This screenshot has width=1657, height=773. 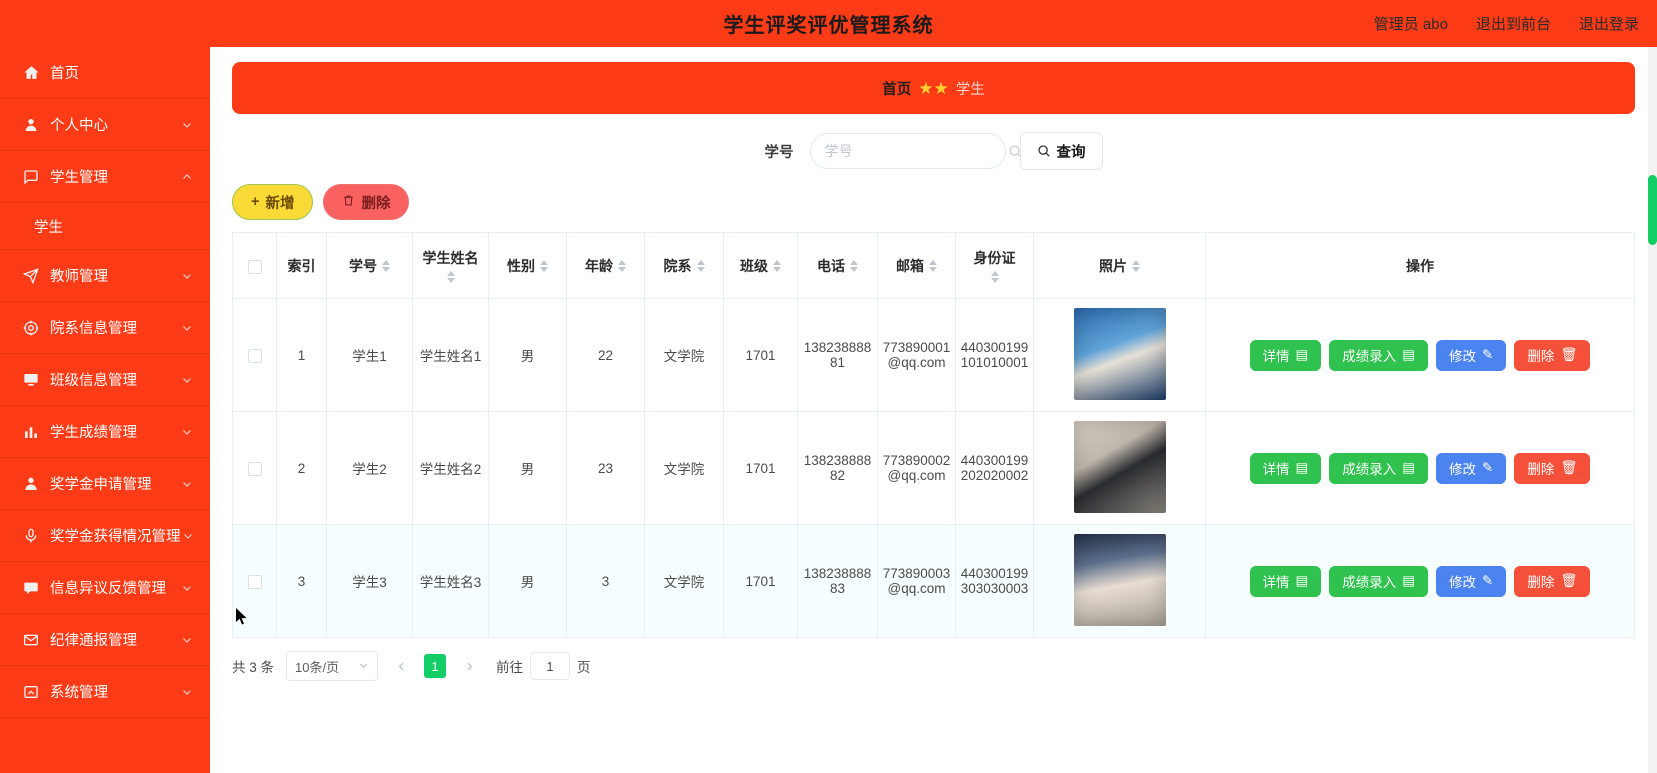 What do you see at coordinates (994, 355) in the screenshot?
I see `cell-id-card: 440300199101010001` at bounding box center [994, 355].